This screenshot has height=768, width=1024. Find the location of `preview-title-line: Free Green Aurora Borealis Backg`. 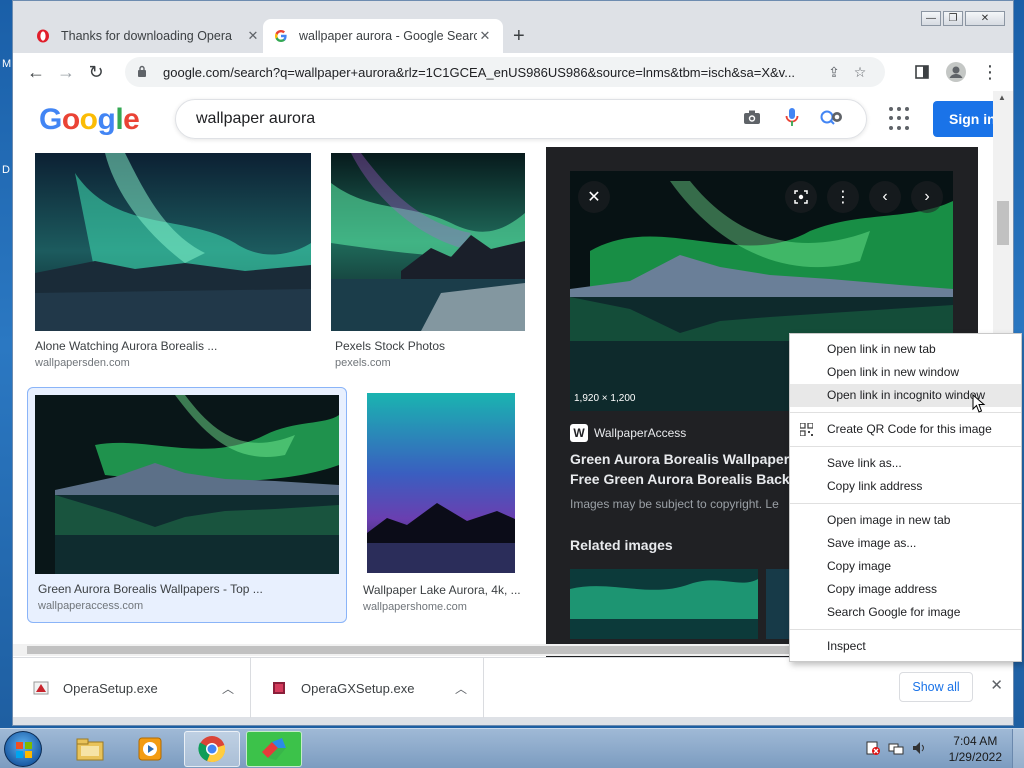

preview-title-line: Free Green Aurora Borealis Backg is located at coordinates (685, 479).